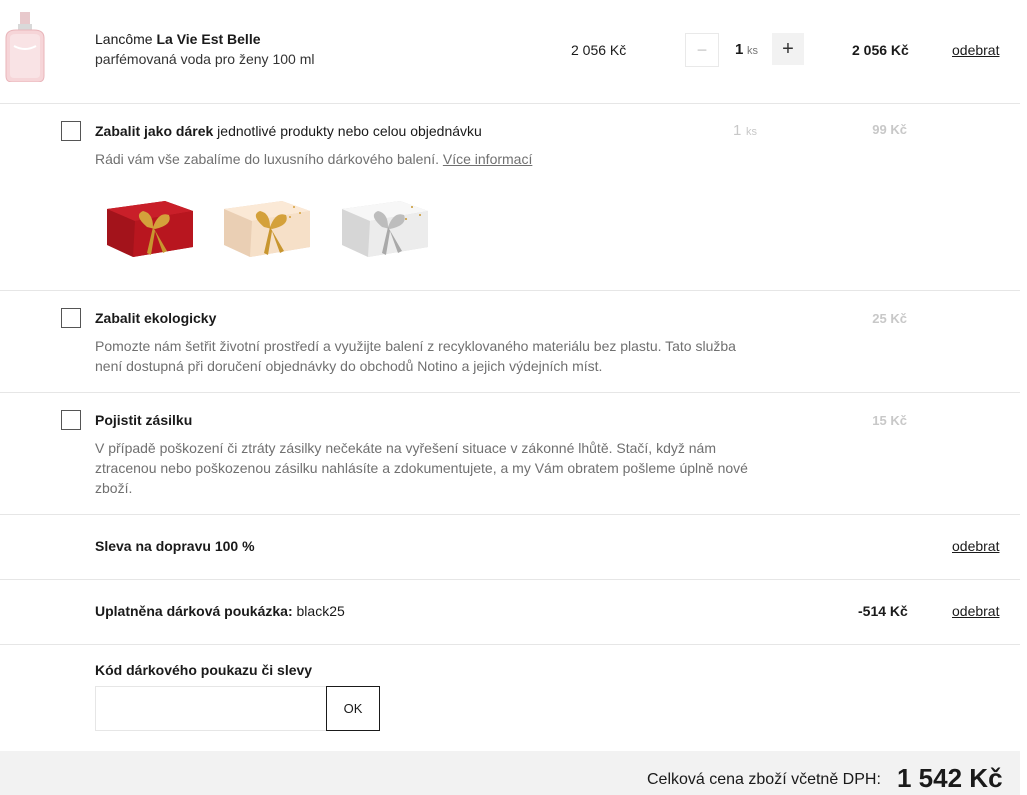  I want to click on insurance-title-text: Pojistit zásilku, so click(144, 420).